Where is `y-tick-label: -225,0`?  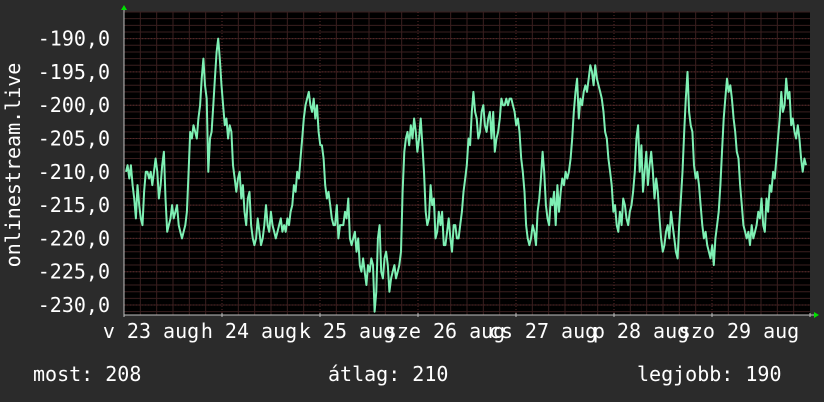
y-tick-label: -225,0 is located at coordinates (74, 272).